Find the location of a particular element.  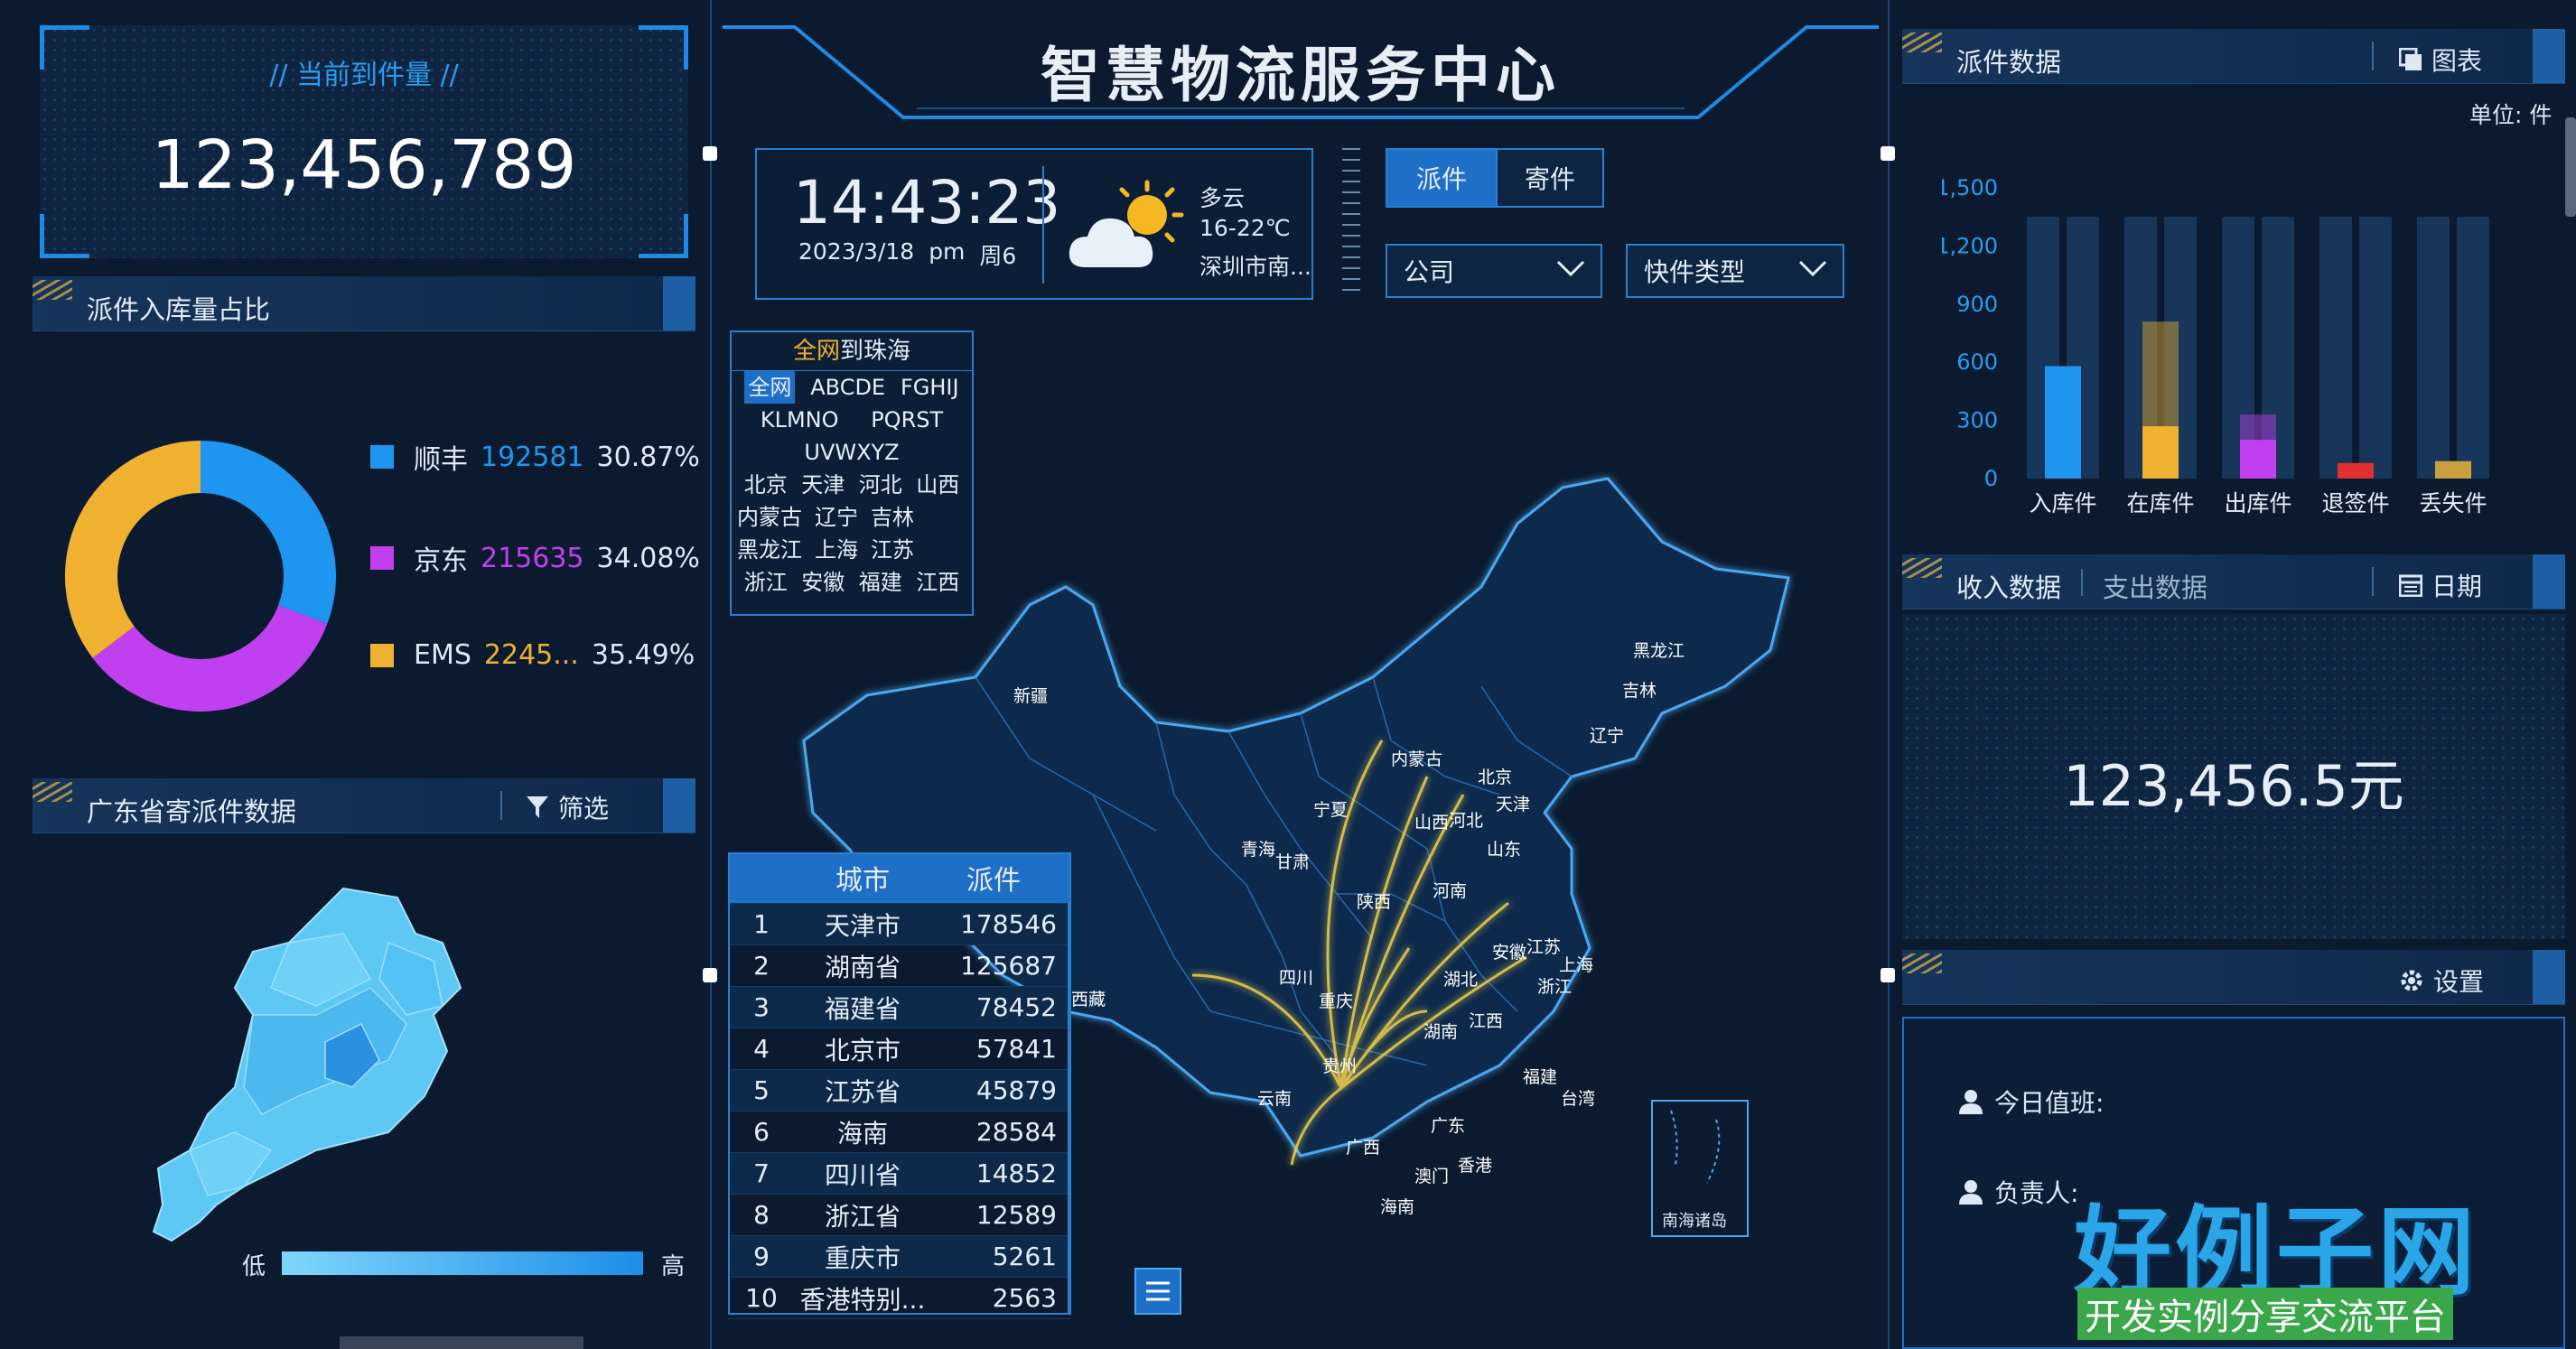

total-arrivals-card: // 当前到件量 // 123,456,789 is located at coordinates (364, 141).